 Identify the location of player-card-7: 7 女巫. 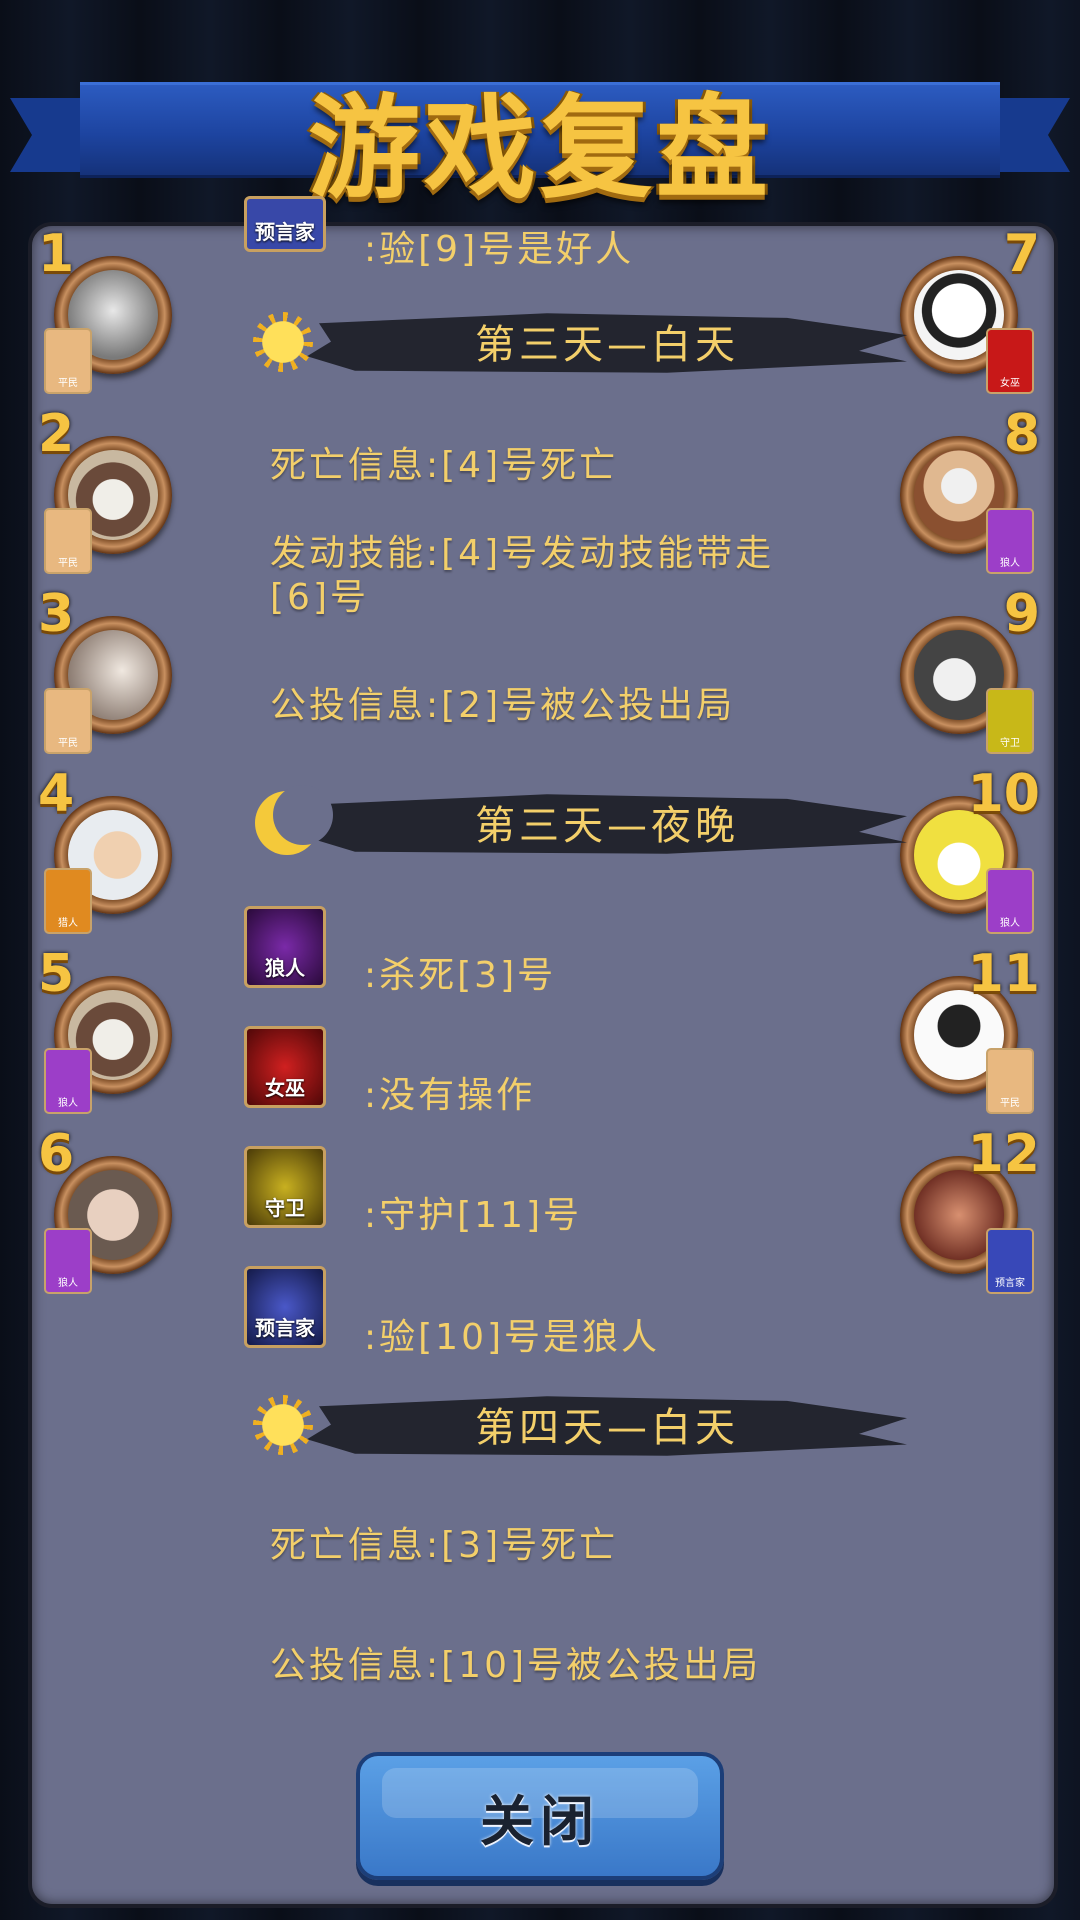
(965, 310).